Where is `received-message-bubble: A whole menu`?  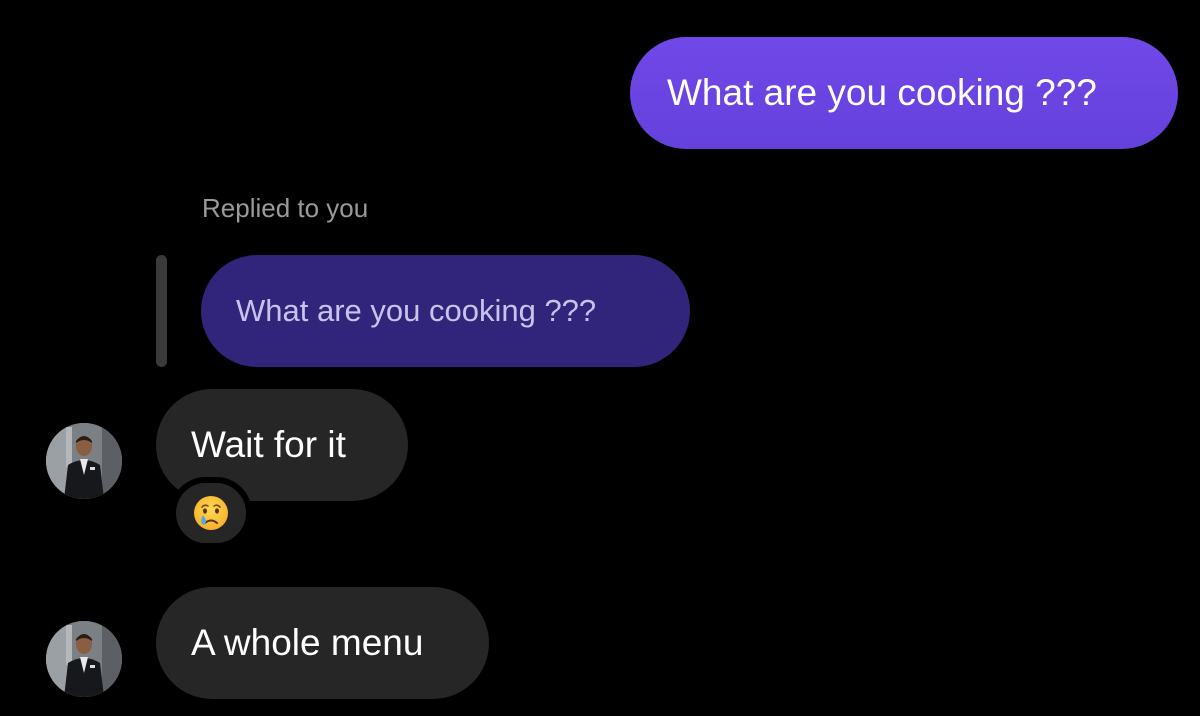 received-message-bubble: A whole menu is located at coordinates (322, 643).